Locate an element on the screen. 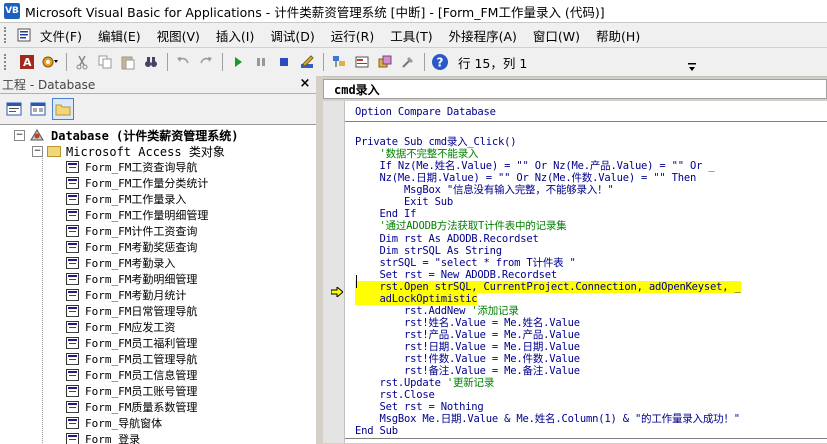 This screenshot has width=827, height=444. close-icon: × is located at coordinates (305, 84).